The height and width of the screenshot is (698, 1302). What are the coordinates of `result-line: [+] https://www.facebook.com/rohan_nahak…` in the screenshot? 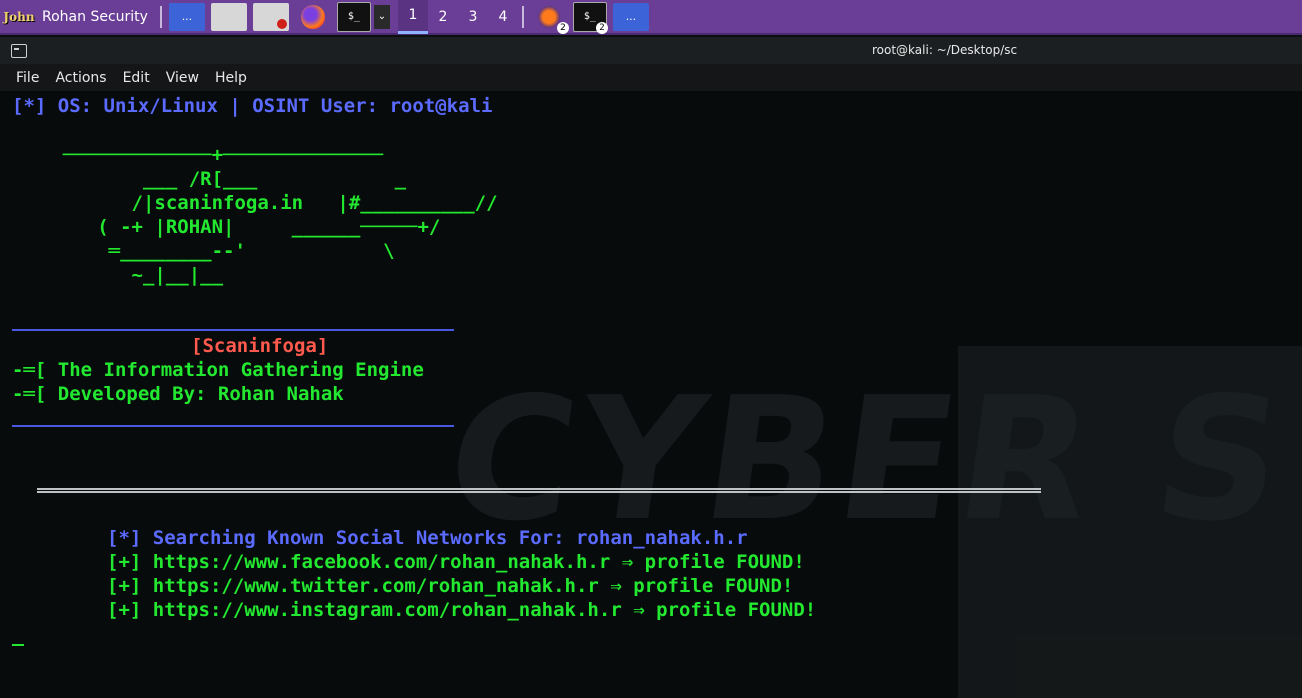 It's located at (456, 562).